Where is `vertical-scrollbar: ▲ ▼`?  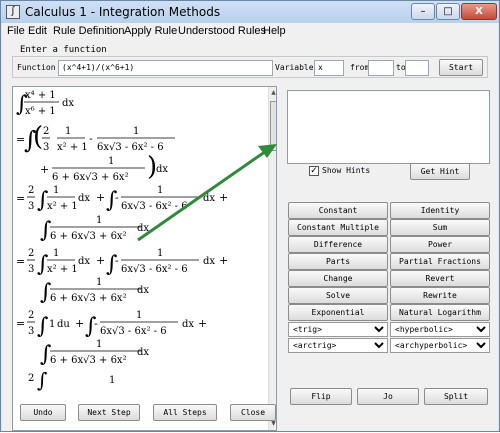
vertical-scrollbar: ▲ ▼ is located at coordinates (272, 258).